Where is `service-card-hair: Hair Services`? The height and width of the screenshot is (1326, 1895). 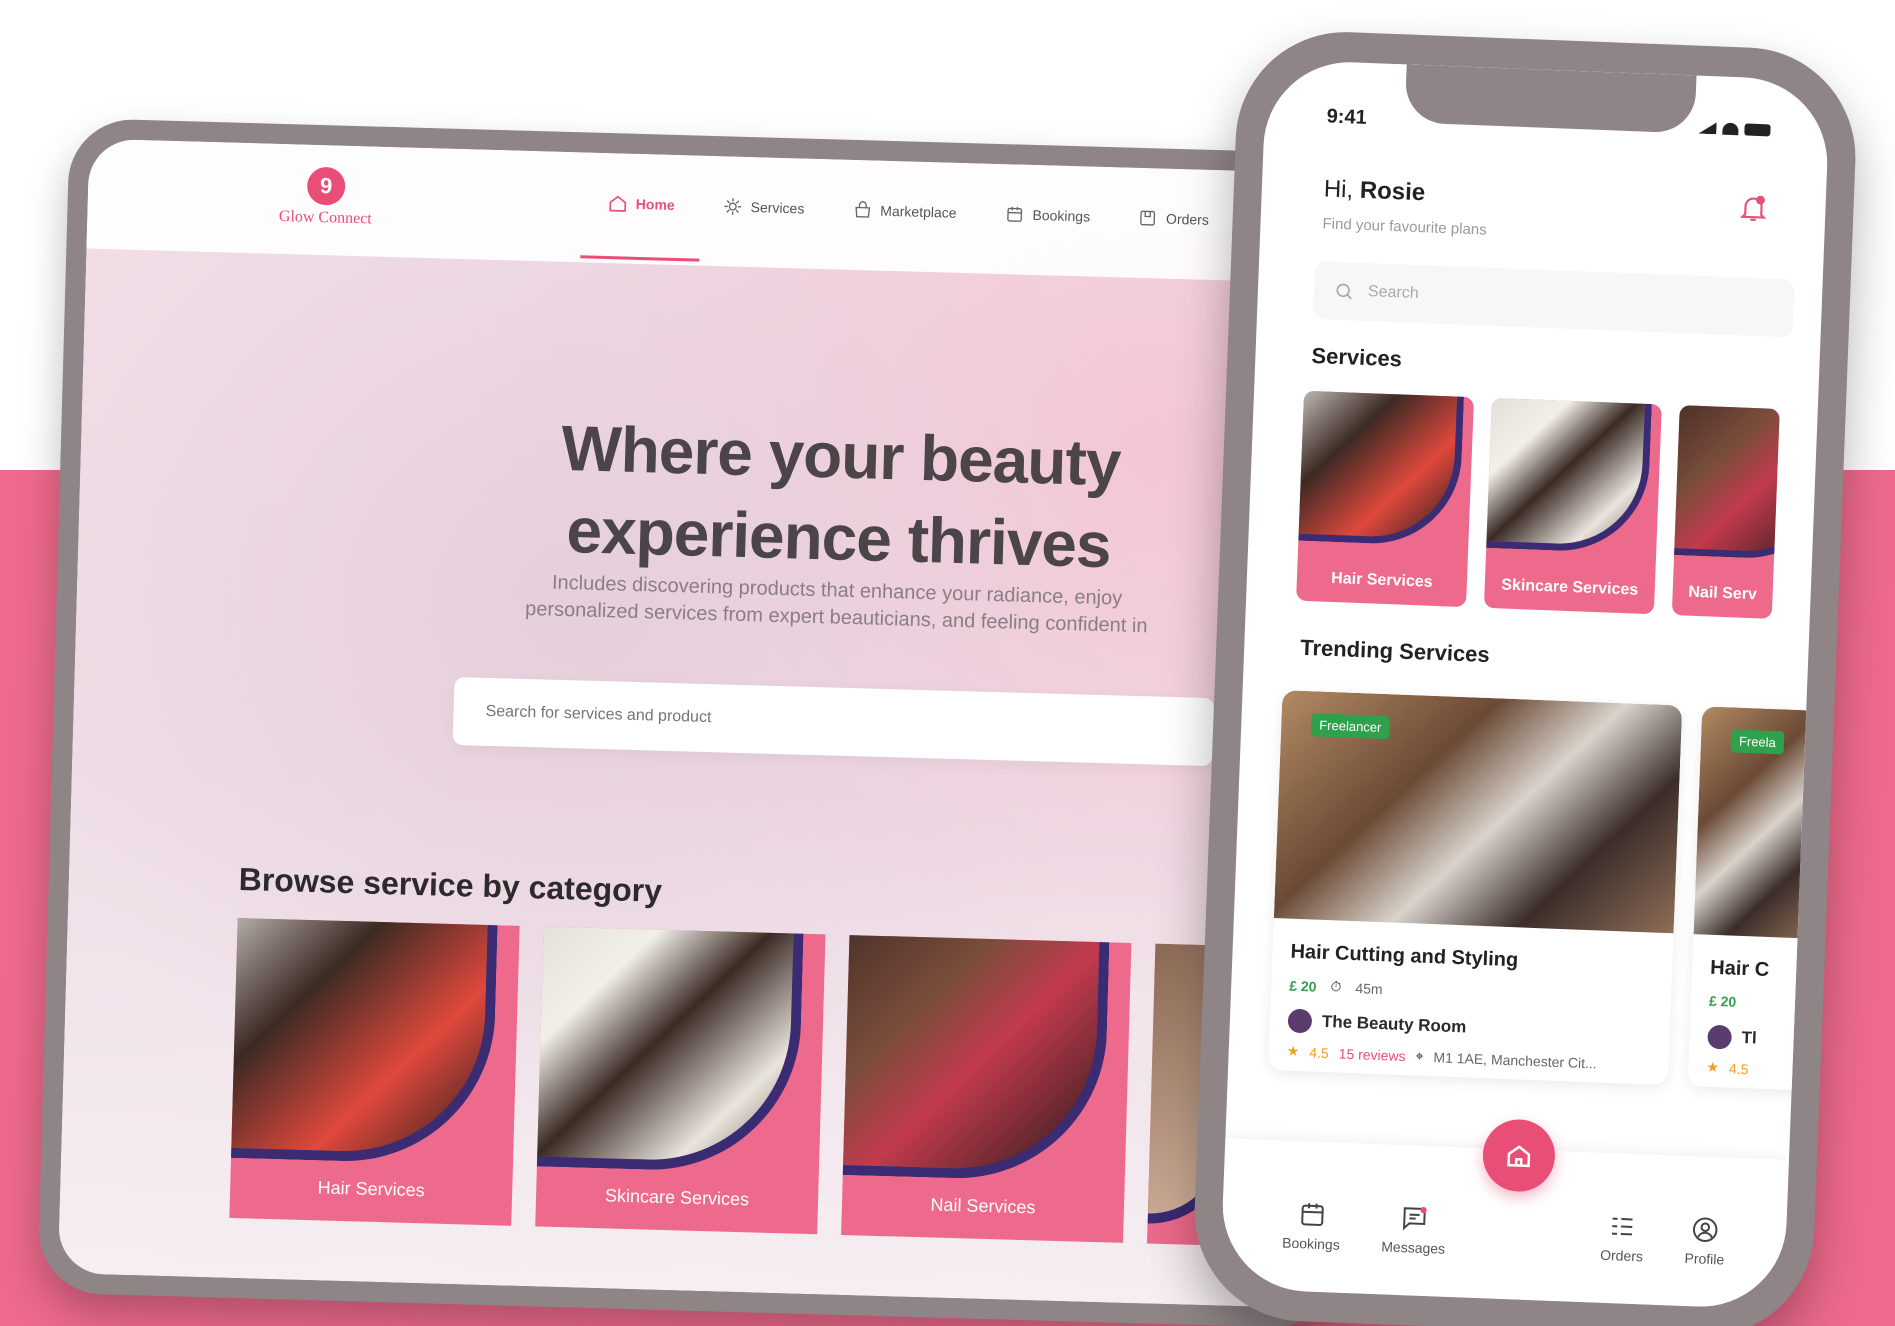 service-card-hair: Hair Services is located at coordinates (1385, 499).